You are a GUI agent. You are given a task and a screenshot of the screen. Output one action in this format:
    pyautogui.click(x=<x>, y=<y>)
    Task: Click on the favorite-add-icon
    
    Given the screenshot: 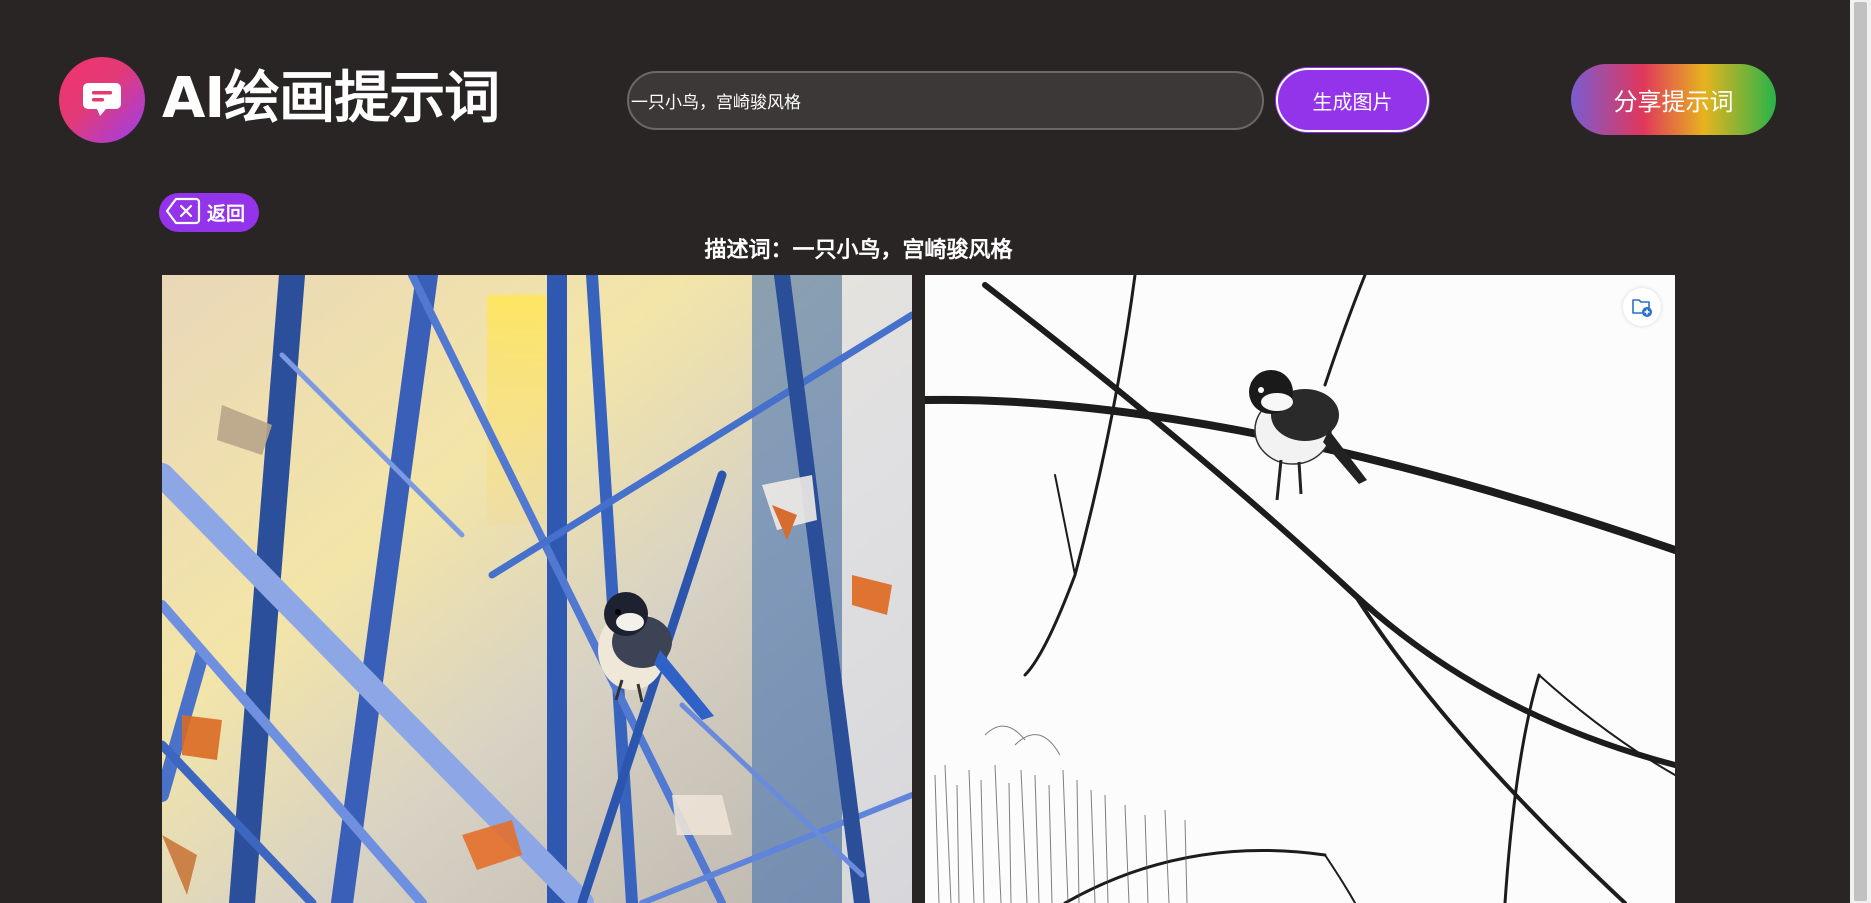 What is the action you would take?
    pyautogui.click(x=1642, y=307)
    